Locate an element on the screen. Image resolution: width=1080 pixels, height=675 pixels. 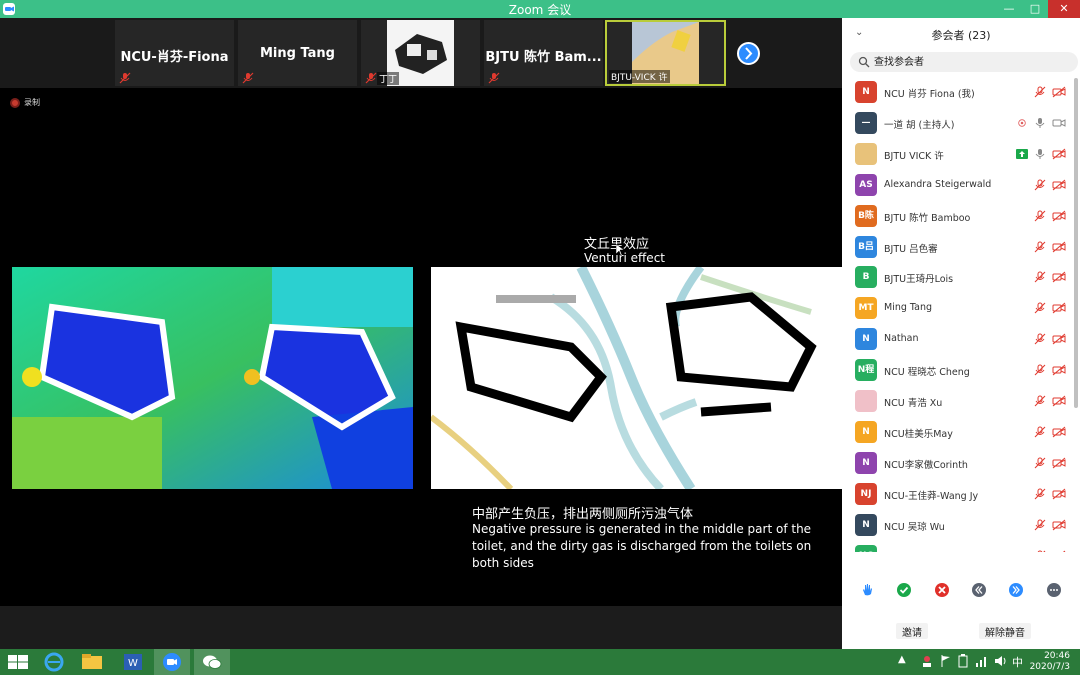
search-icon is located at coordinates (864, 62).